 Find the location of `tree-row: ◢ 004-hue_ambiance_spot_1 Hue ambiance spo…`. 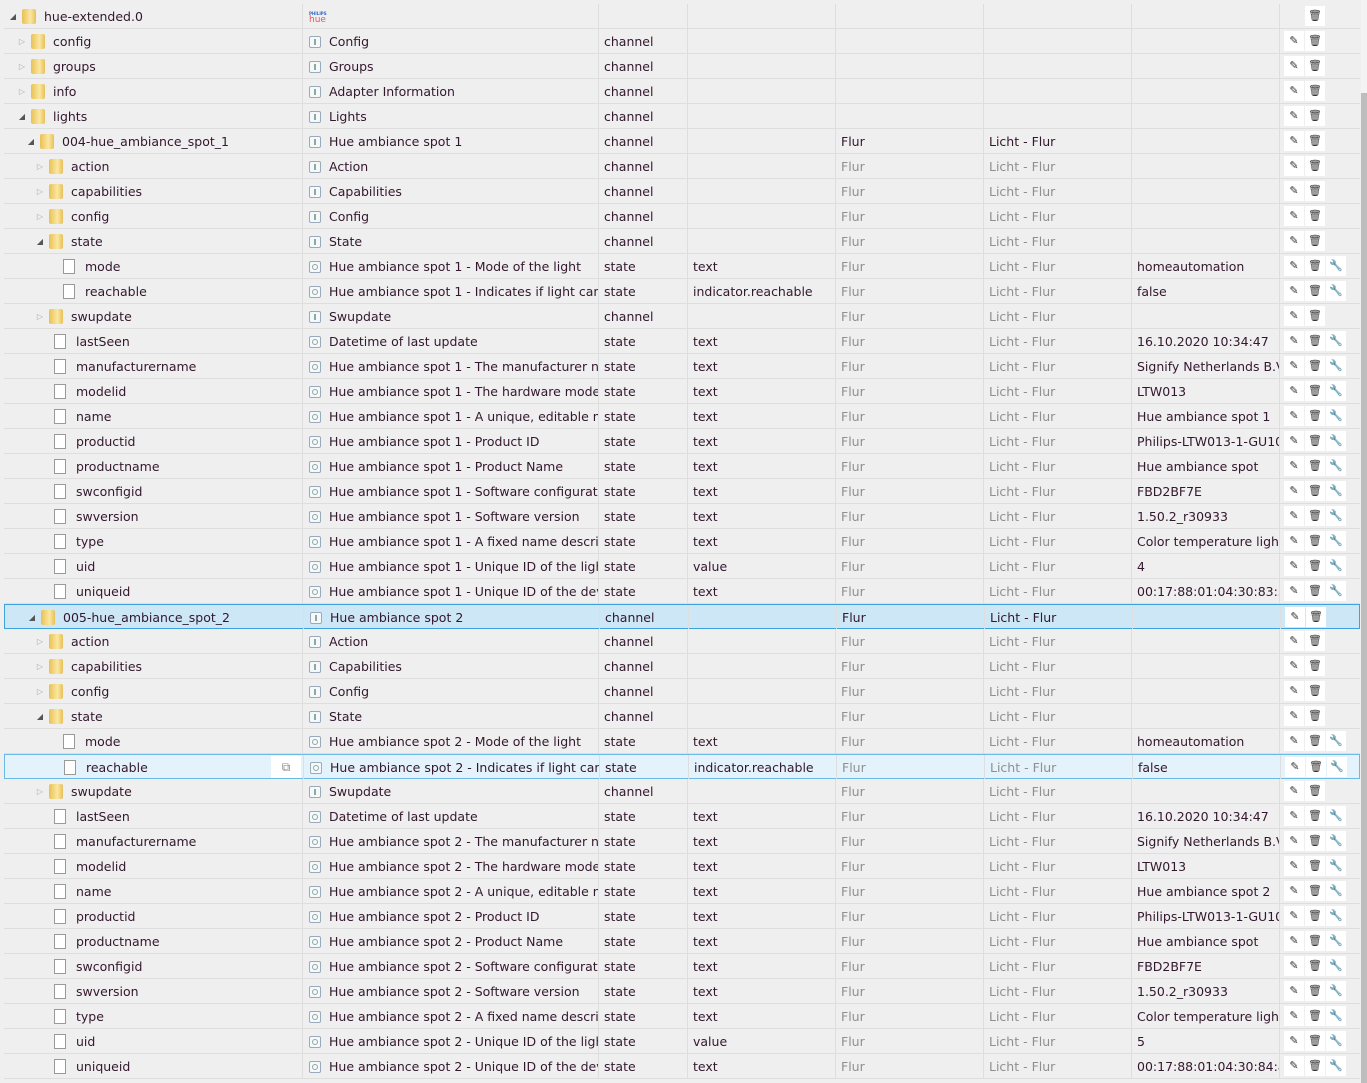

tree-row: ◢ 004-hue_ambiance_spot_1 Hue ambiance spo… is located at coordinates (682, 141).